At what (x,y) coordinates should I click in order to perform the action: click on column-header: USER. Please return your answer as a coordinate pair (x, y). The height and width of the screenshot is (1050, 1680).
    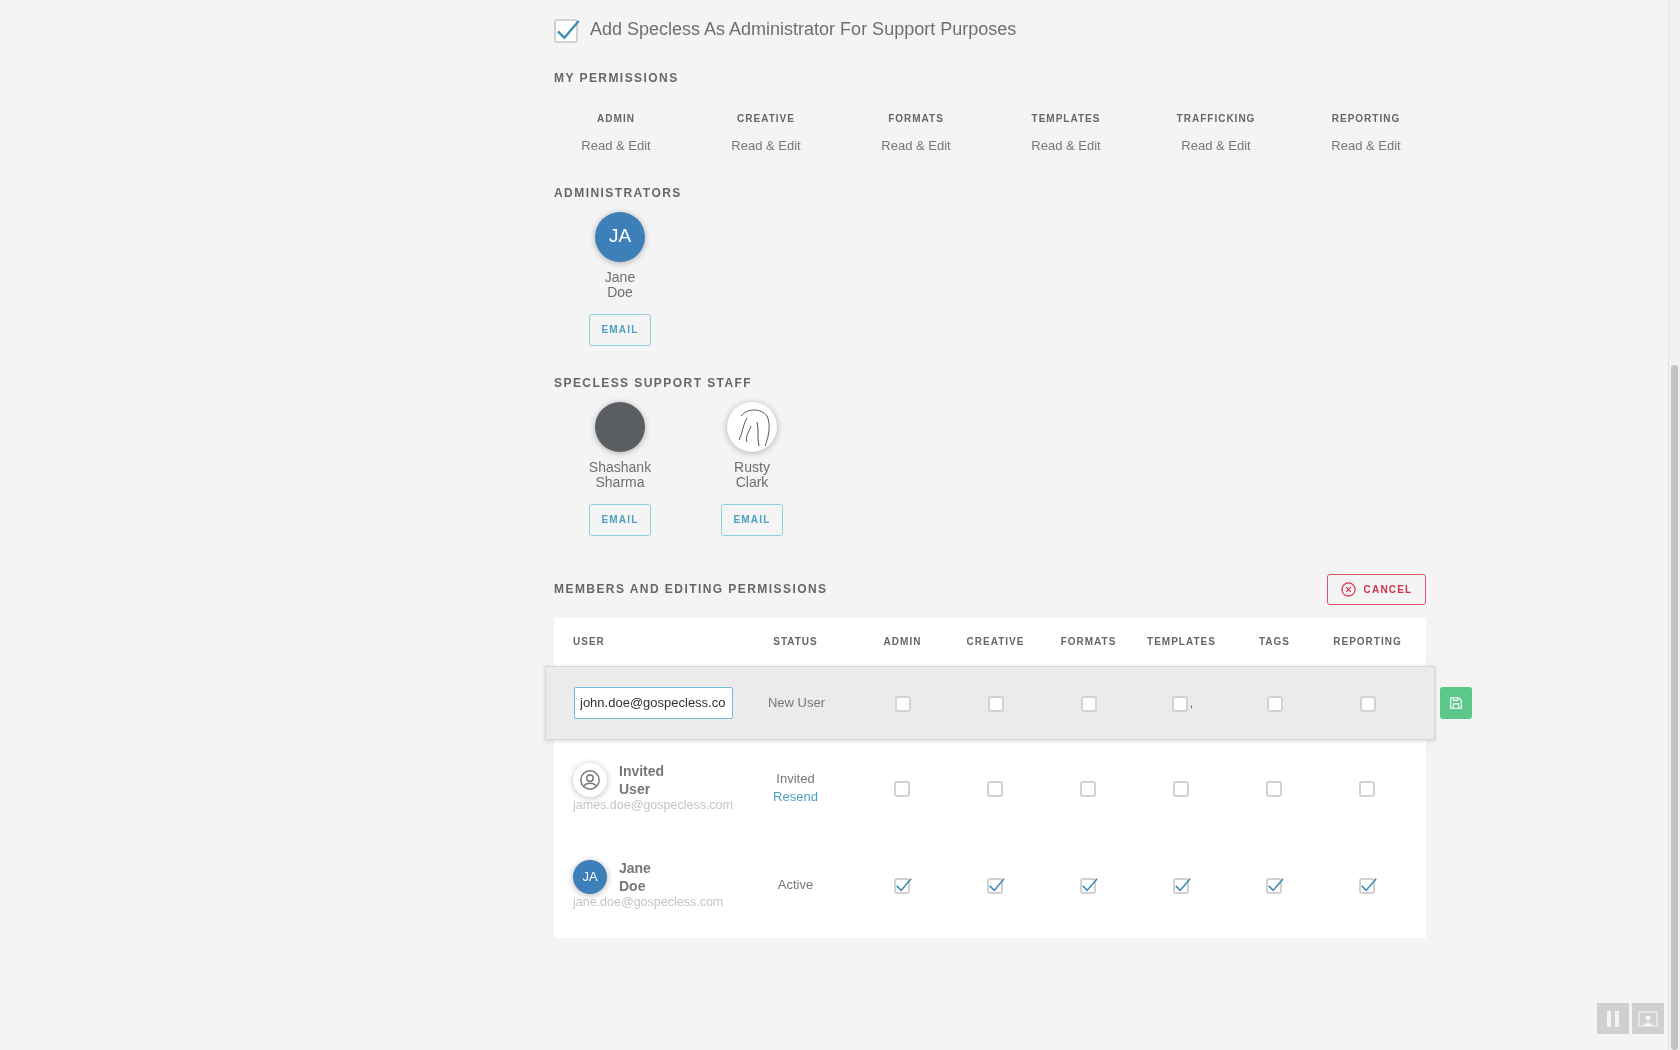
    Looking at the image, I should click on (589, 642).